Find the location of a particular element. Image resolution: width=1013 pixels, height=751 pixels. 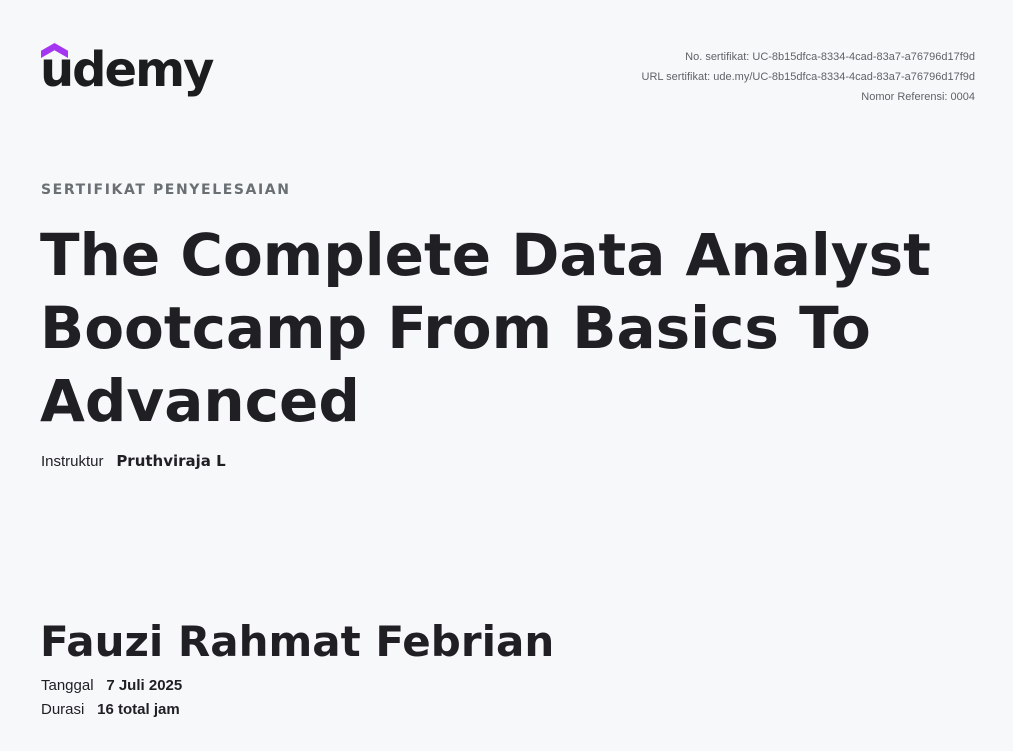

udemy-logo: udemy is located at coordinates (127, 78).